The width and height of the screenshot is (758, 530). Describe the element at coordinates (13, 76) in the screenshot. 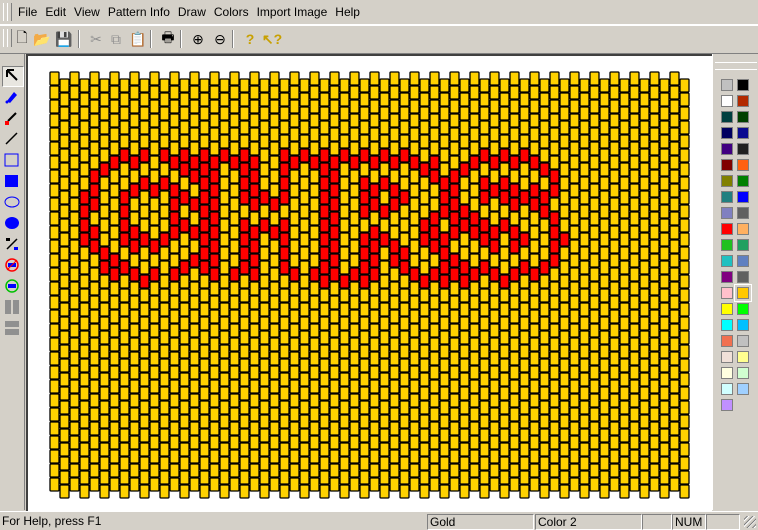

I see `tool-select-arrow` at that location.